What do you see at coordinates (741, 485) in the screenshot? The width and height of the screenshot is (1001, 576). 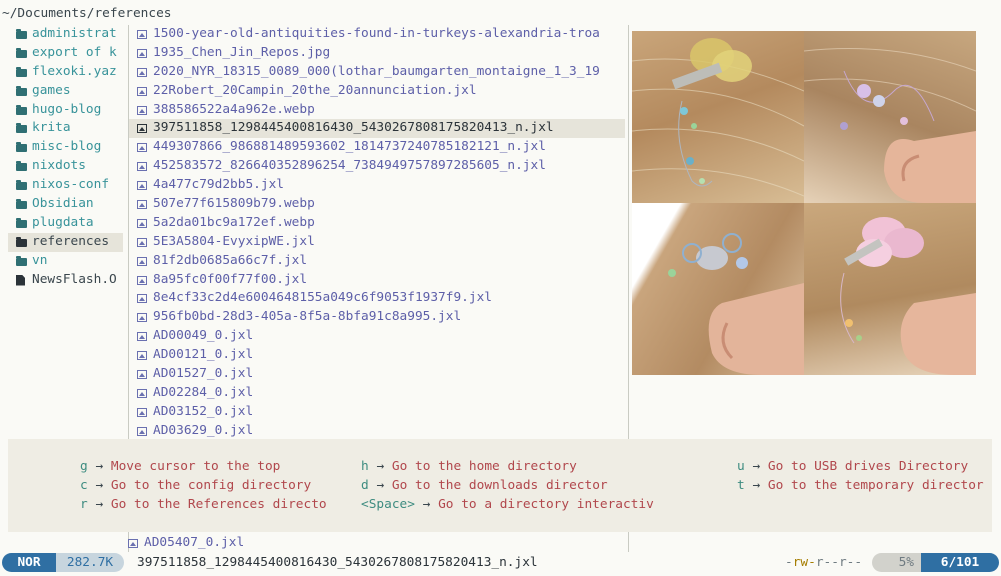 I see `hint-key: t` at bounding box center [741, 485].